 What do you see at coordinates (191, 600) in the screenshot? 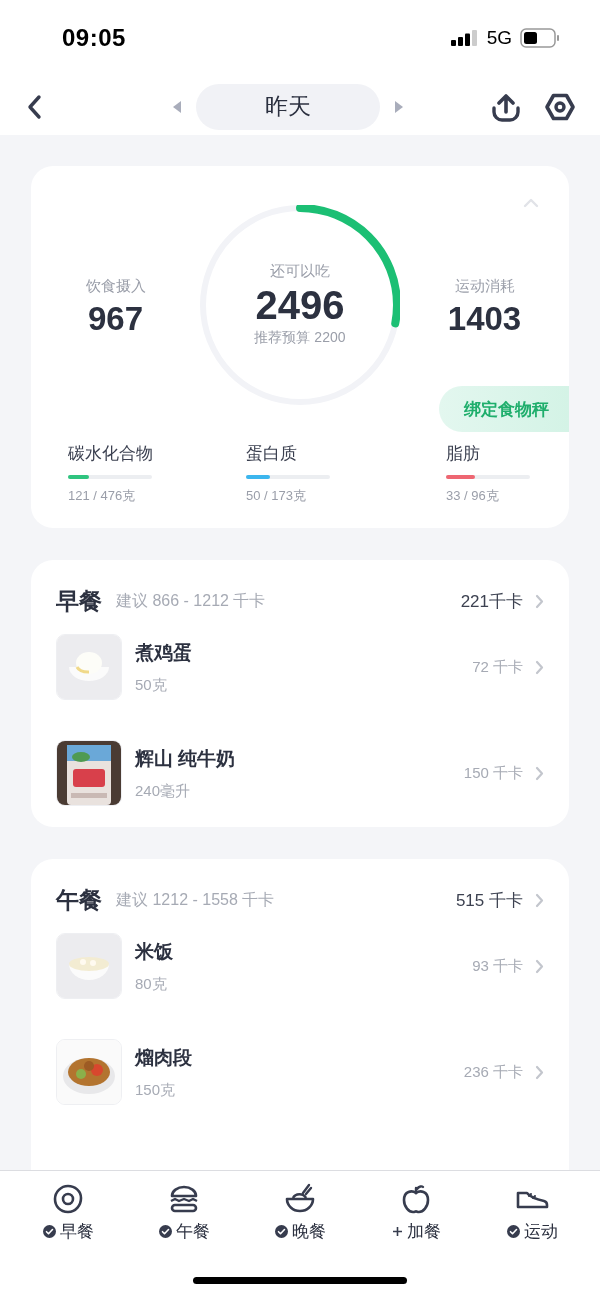
I see `meal-suggestion: 建议 866 - 1212 千卡` at bounding box center [191, 600].